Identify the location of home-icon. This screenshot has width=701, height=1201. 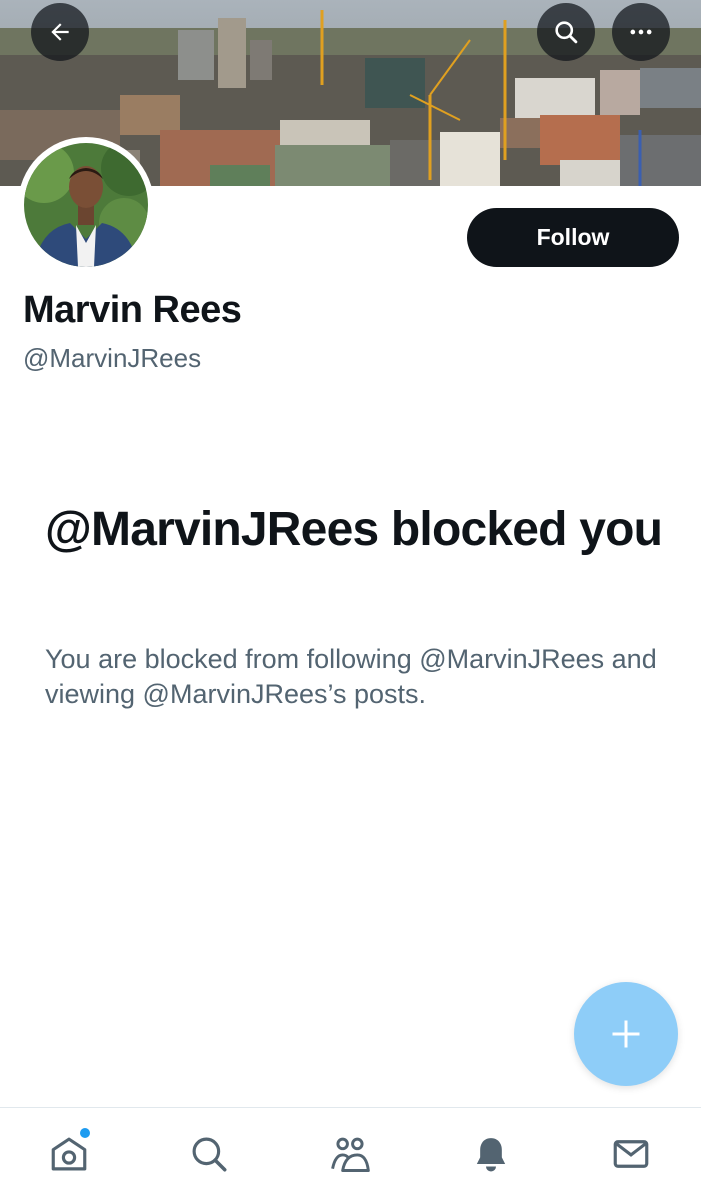
(69, 1154).